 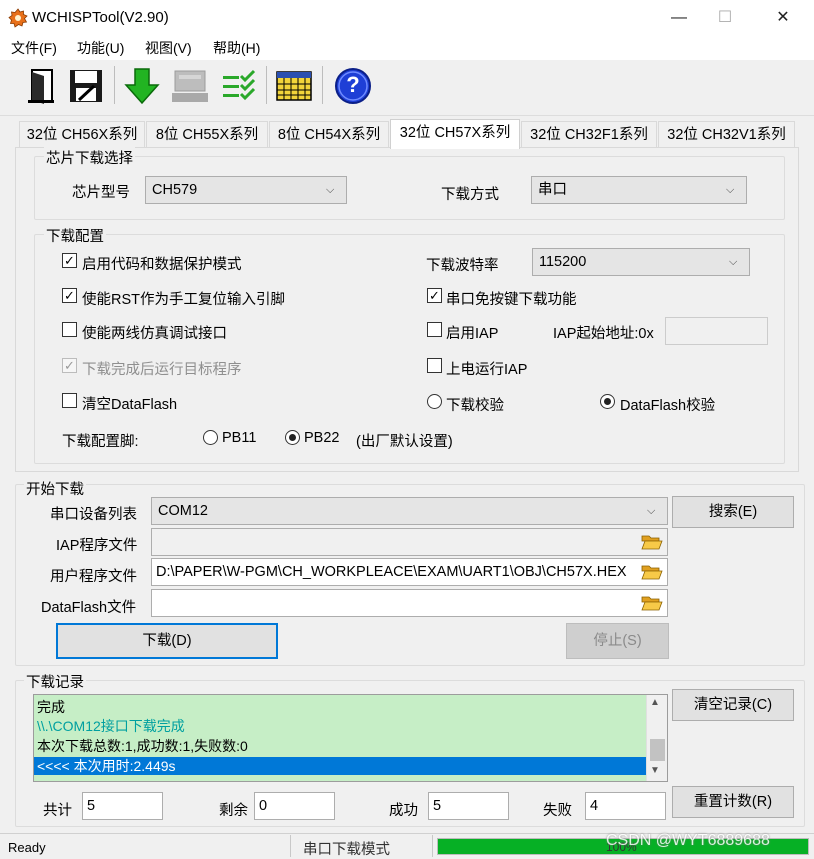 What do you see at coordinates (294, 86) in the screenshot?
I see `calendar-grid-icon` at bounding box center [294, 86].